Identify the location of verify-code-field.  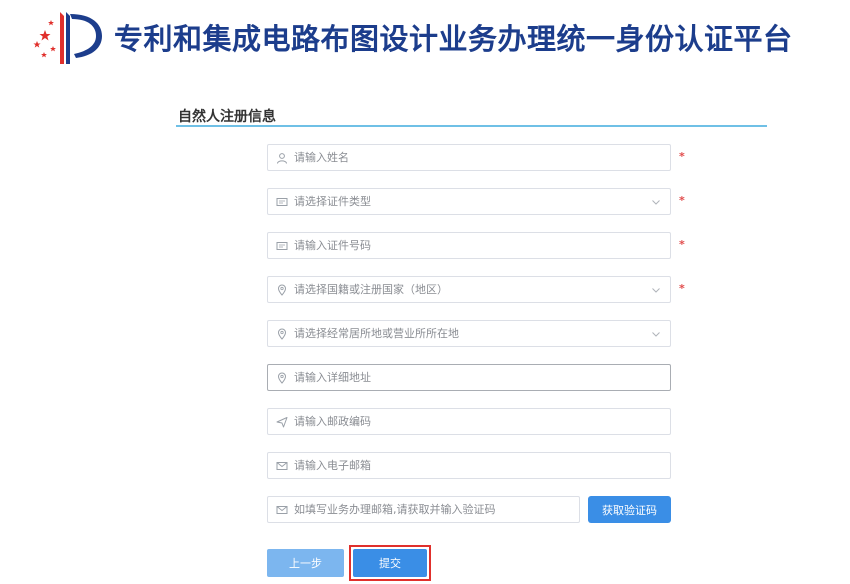
(423, 509).